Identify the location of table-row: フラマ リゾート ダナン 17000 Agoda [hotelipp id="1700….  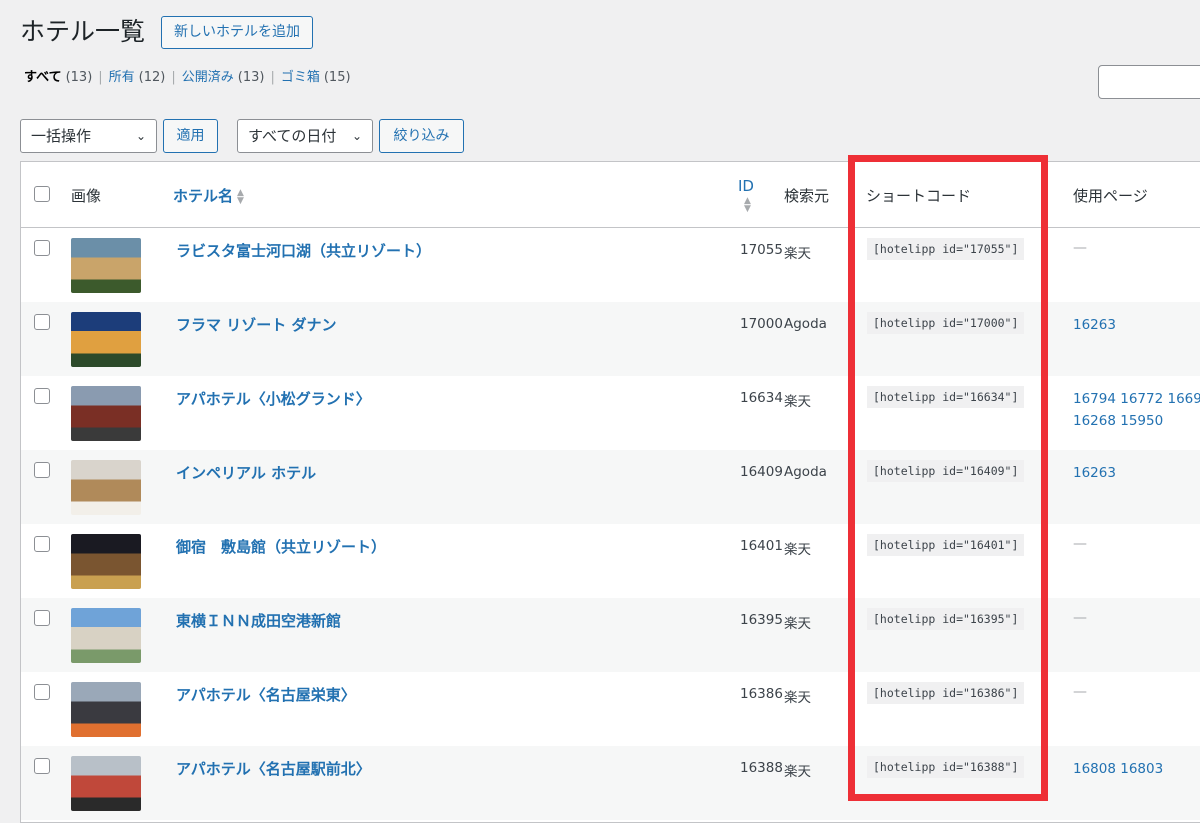
(610, 339).